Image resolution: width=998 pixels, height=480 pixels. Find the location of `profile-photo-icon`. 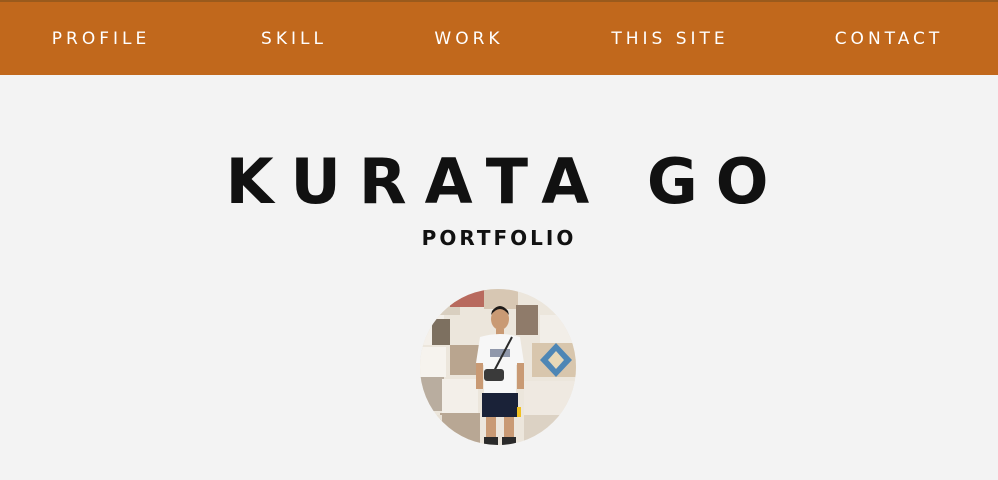

profile-photo-icon is located at coordinates (498, 367).